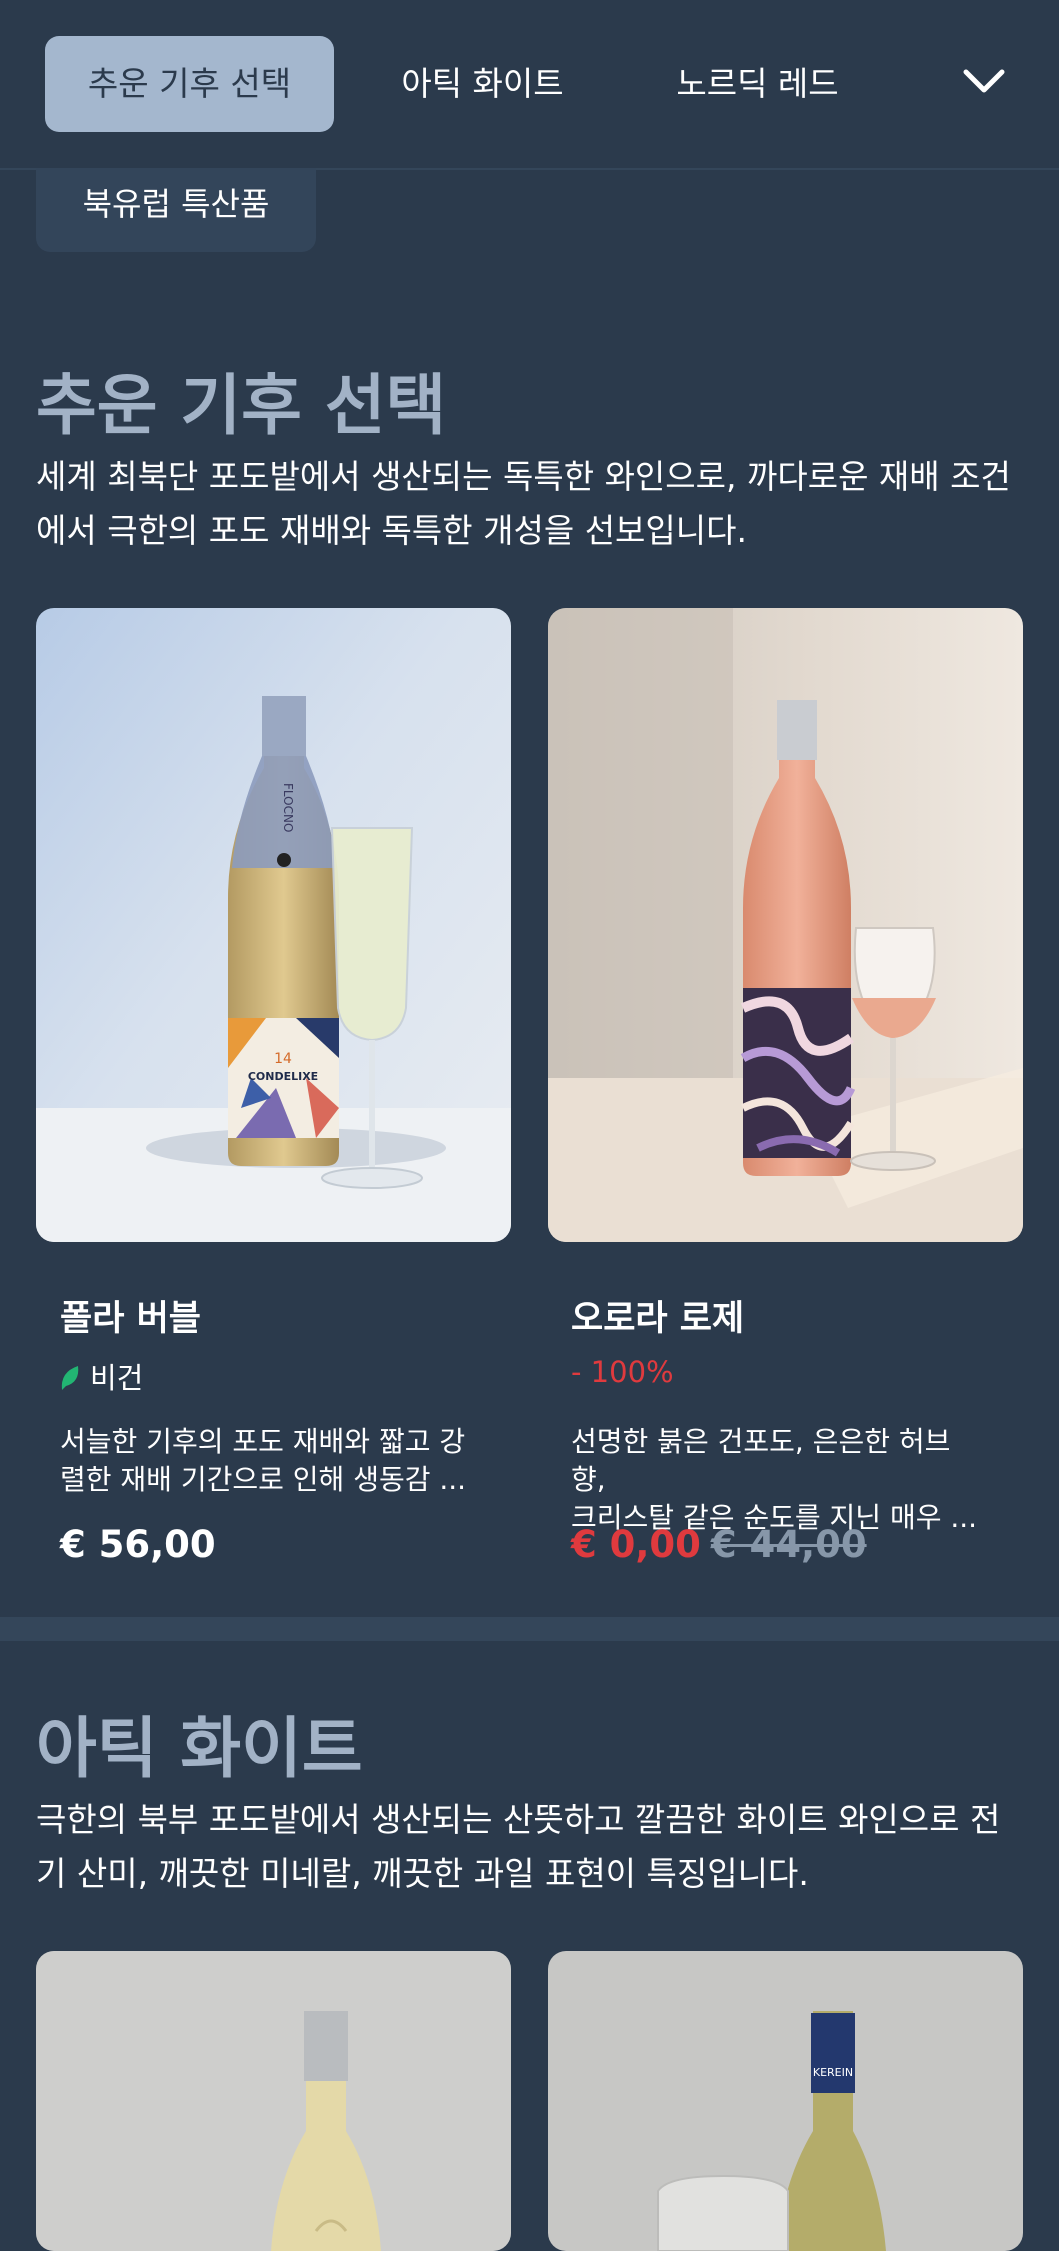 The width and height of the screenshot is (1059, 2251). I want to click on product-price: € 0,00 € 44,00, so click(719, 1544).